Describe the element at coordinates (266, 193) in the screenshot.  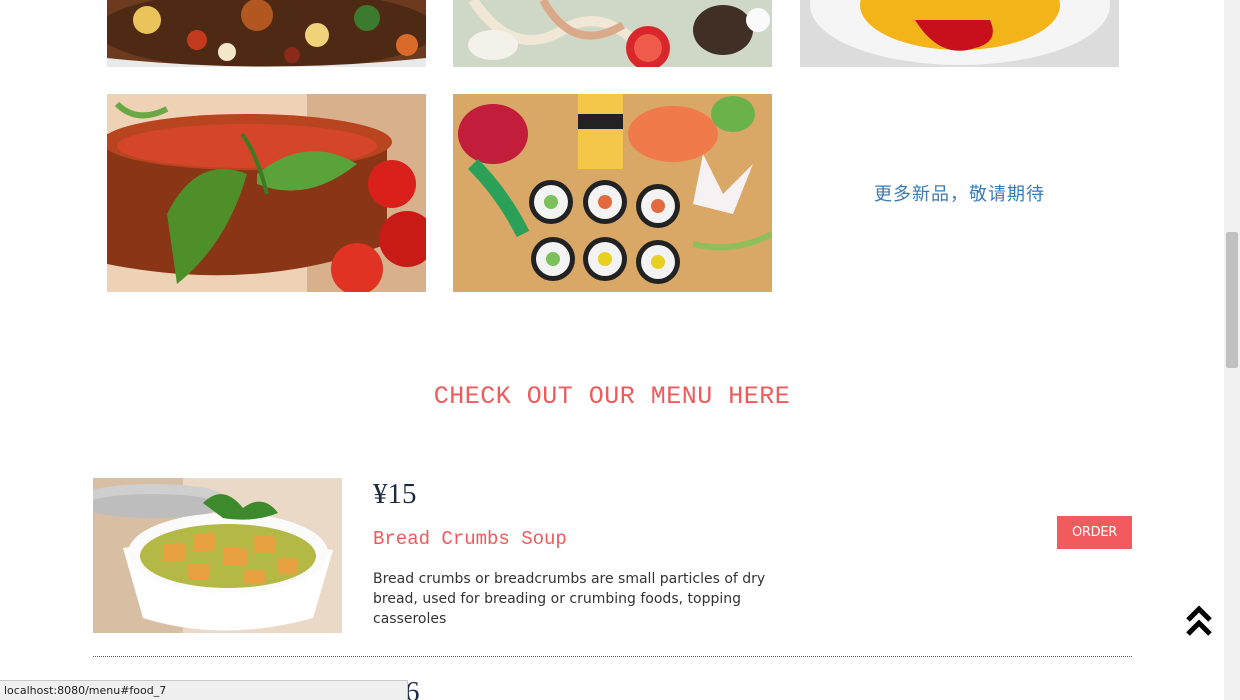
I see `food-image-tomato-soup` at that location.